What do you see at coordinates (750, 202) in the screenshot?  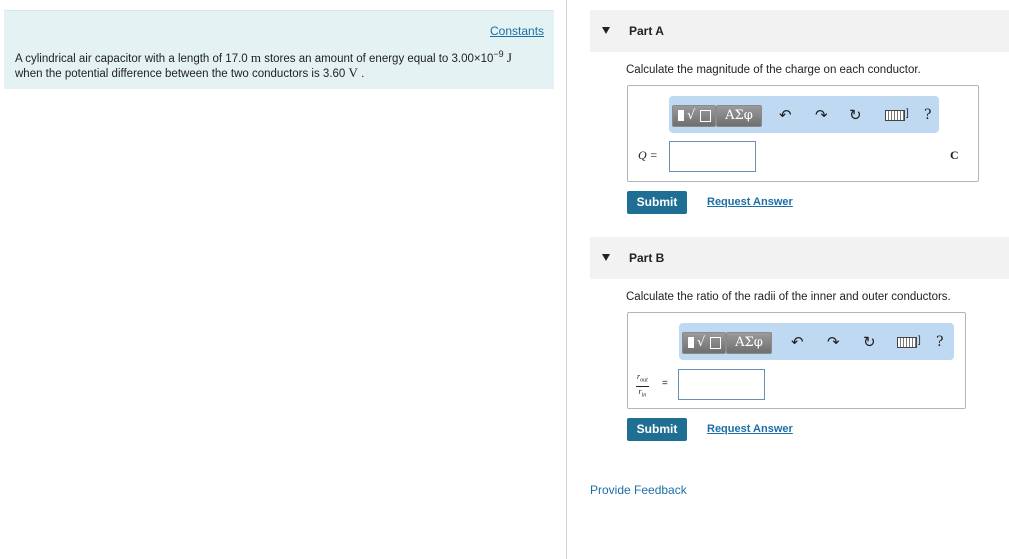 I see `part-a-request-answer-link: Request Answer` at bounding box center [750, 202].